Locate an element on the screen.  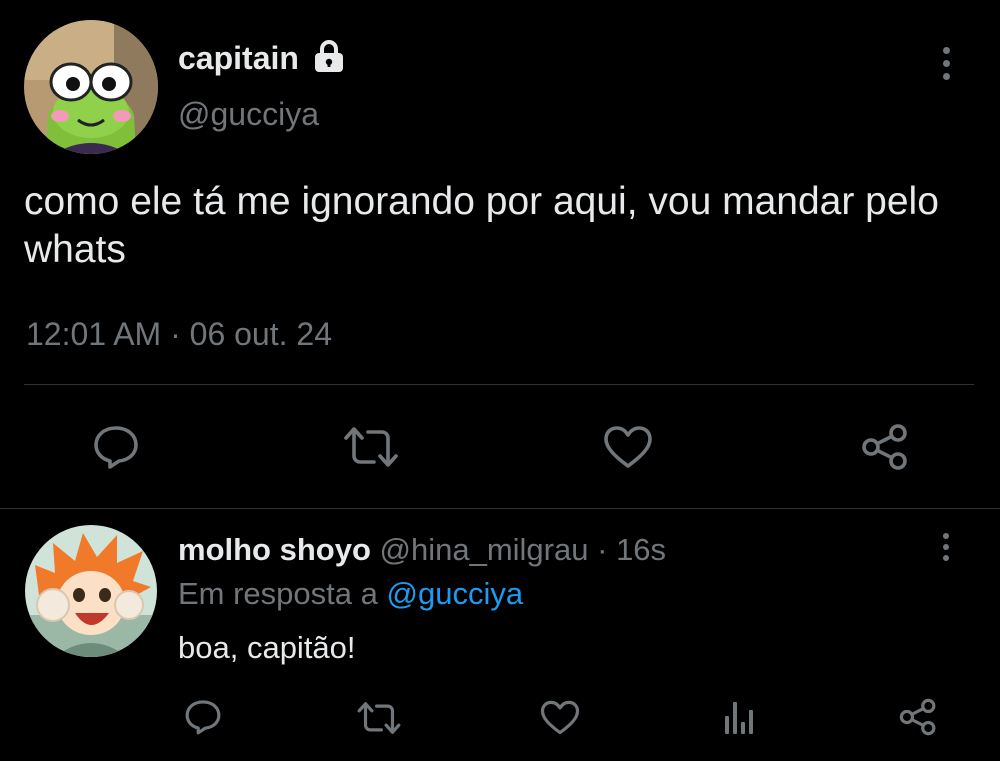
reply-context: Em resposta a @gucciya is located at coordinates (350, 594).